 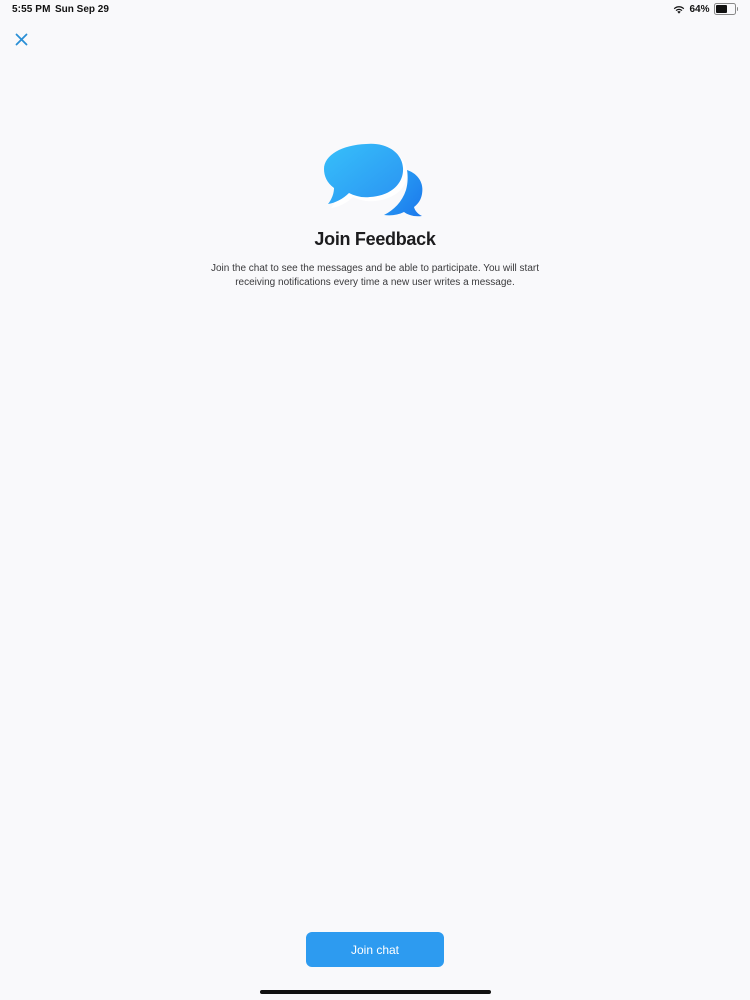 I want to click on close-icon, so click(x=21, y=39).